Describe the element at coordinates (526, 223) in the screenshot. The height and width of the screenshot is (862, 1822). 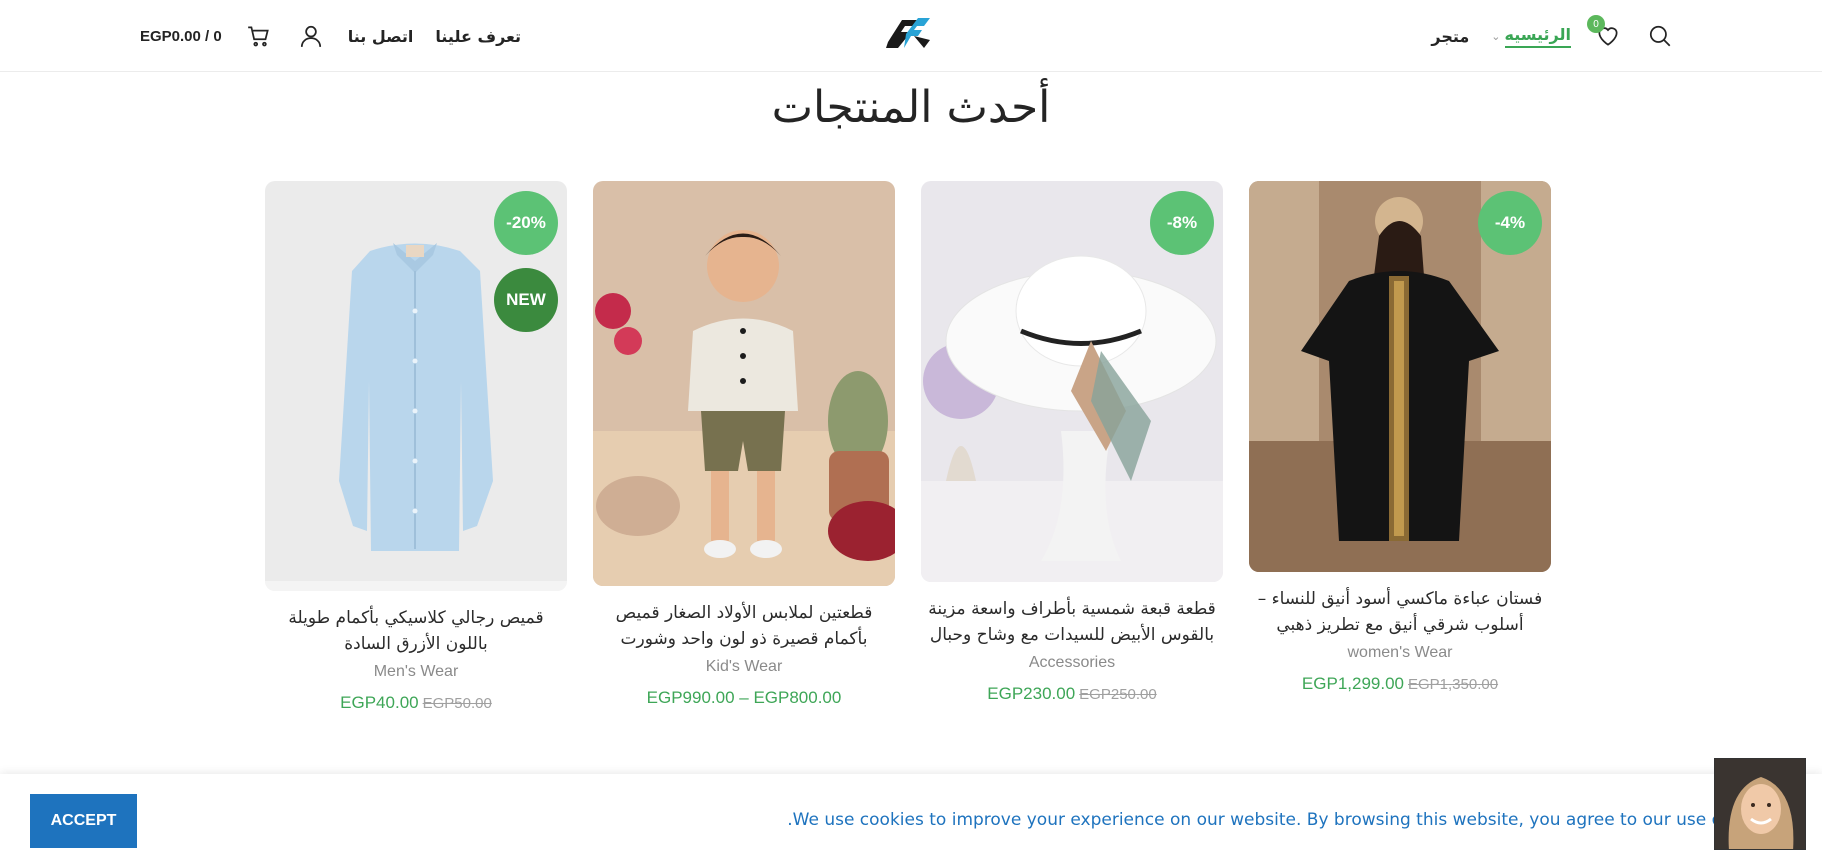
I see `sale-badge: -20%` at that location.